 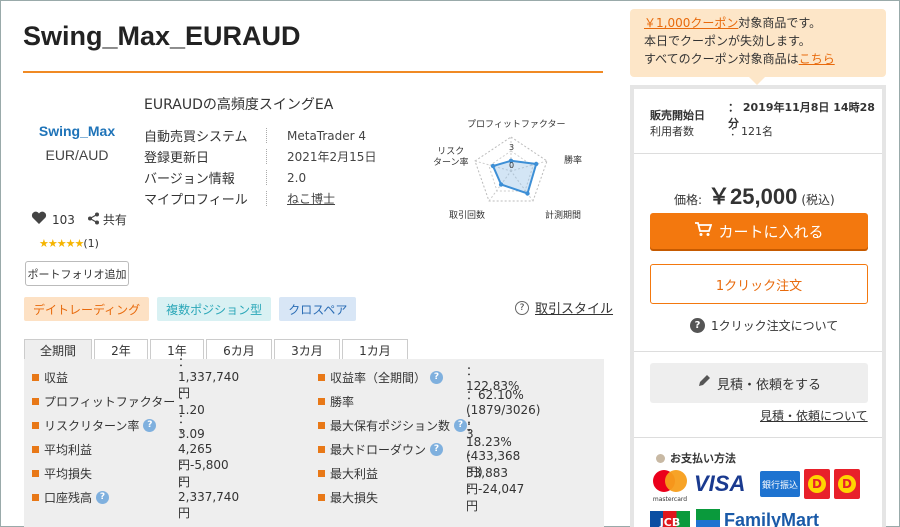 What do you see at coordinates (239, 105) in the screenshot?
I see `product-subtitle: EURAUDの高頻度スイングEA` at bounding box center [239, 105].